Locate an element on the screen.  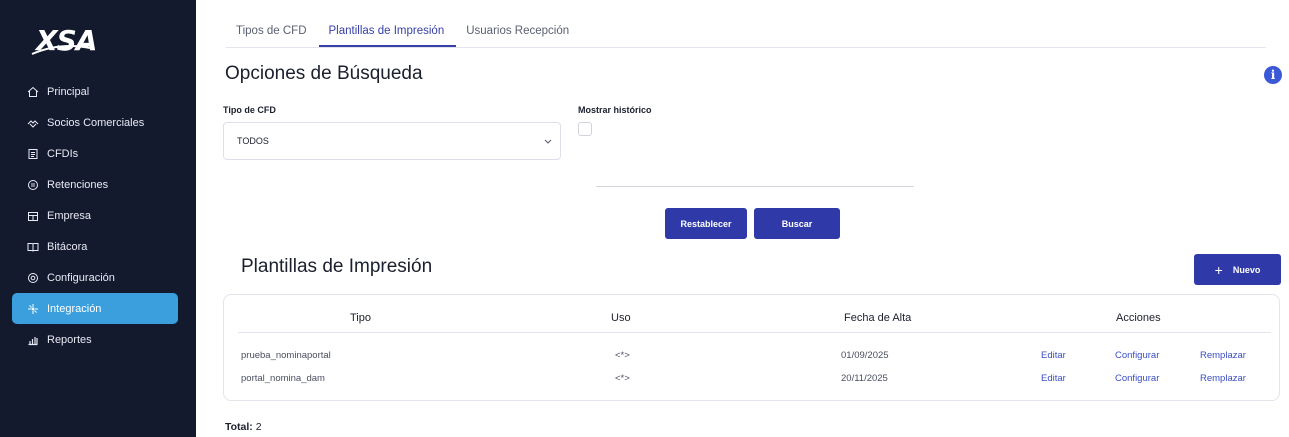
nuevo-button: + Nuevo is located at coordinates (1237, 269).